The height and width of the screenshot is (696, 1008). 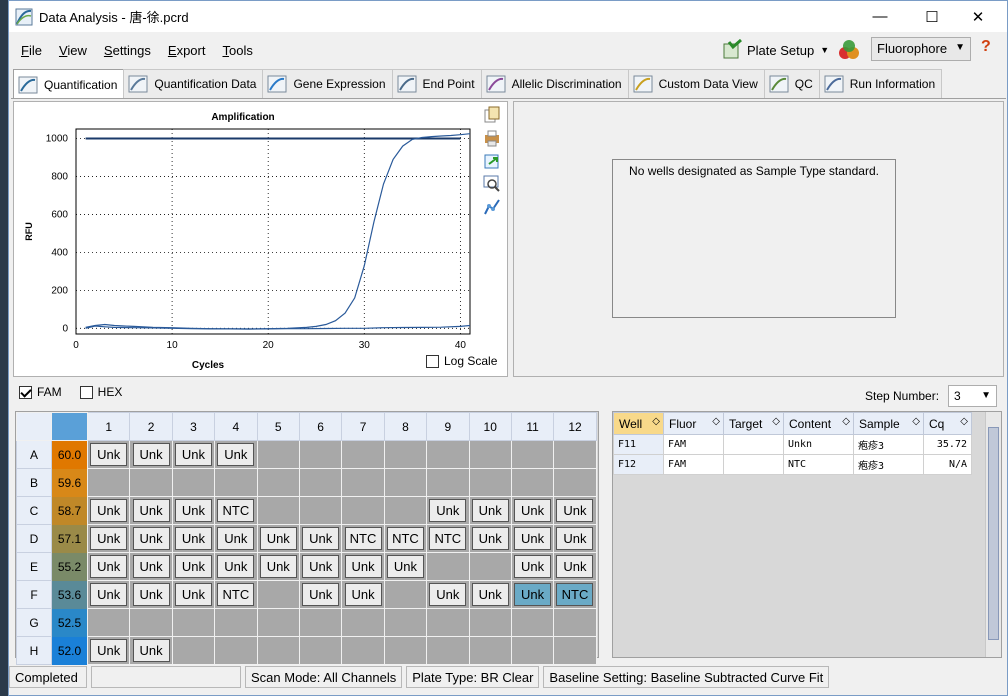 What do you see at coordinates (193, 83) in the screenshot?
I see `tab-quantification-data: Quantification Data` at bounding box center [193, 83].